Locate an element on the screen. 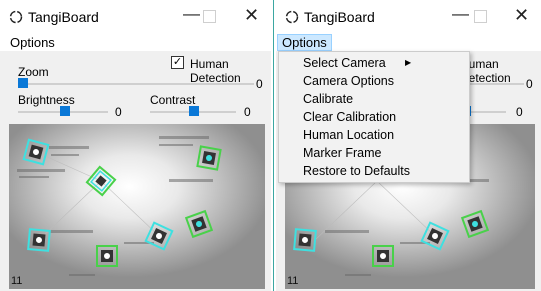 This screenshot has width=541, height=291. submenu-arrow-icon: ▶ is located at coordinates (408, 62).